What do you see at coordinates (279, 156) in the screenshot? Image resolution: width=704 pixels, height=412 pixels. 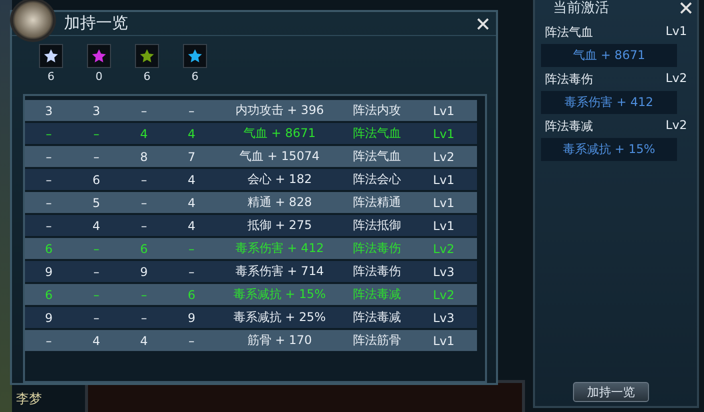 I see `table-cell-text: 气血 + 15074` at bounding box center [279, 156].